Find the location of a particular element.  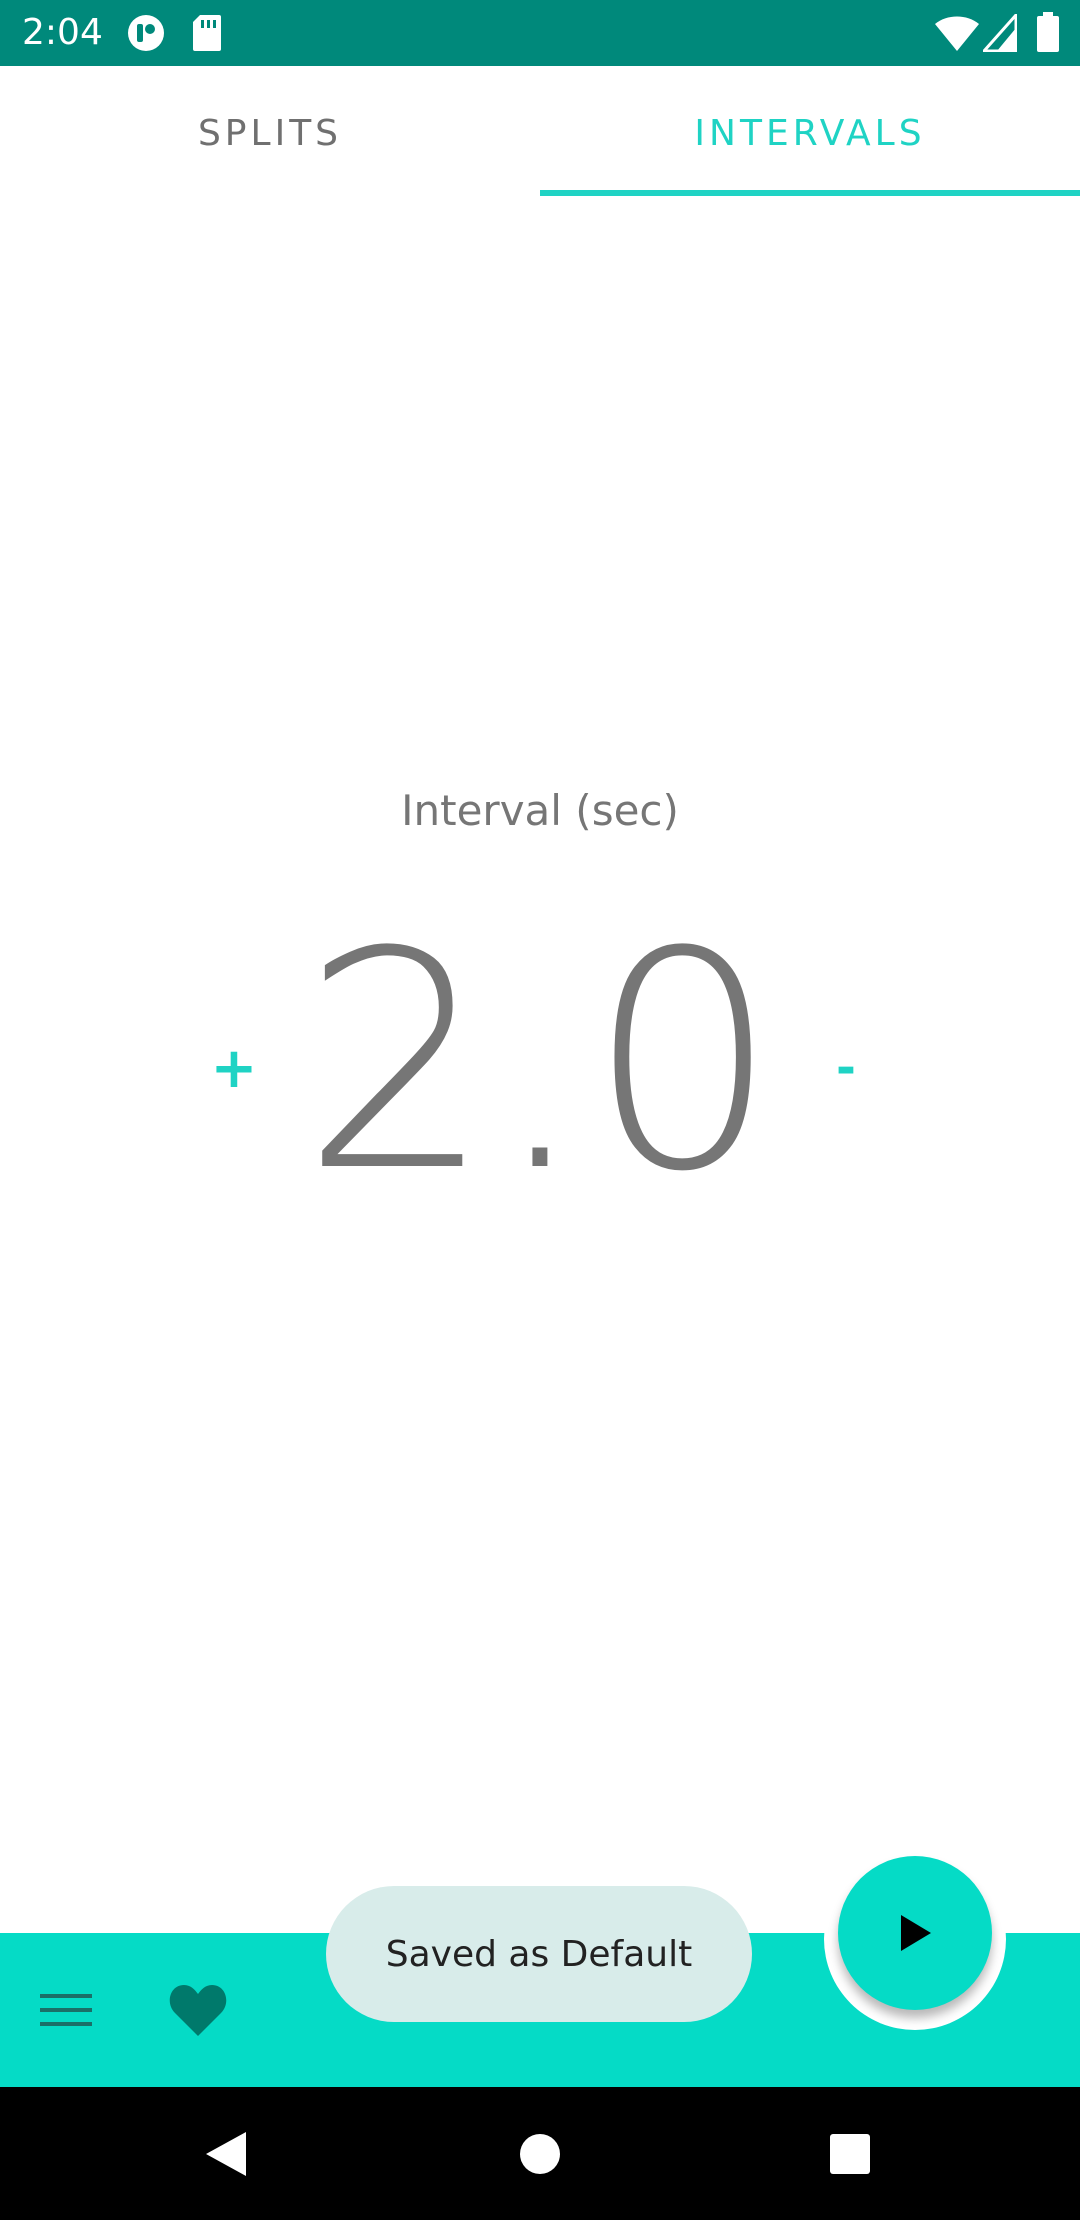

interval-value: 2.0 is located at coordinates (540, 1062).